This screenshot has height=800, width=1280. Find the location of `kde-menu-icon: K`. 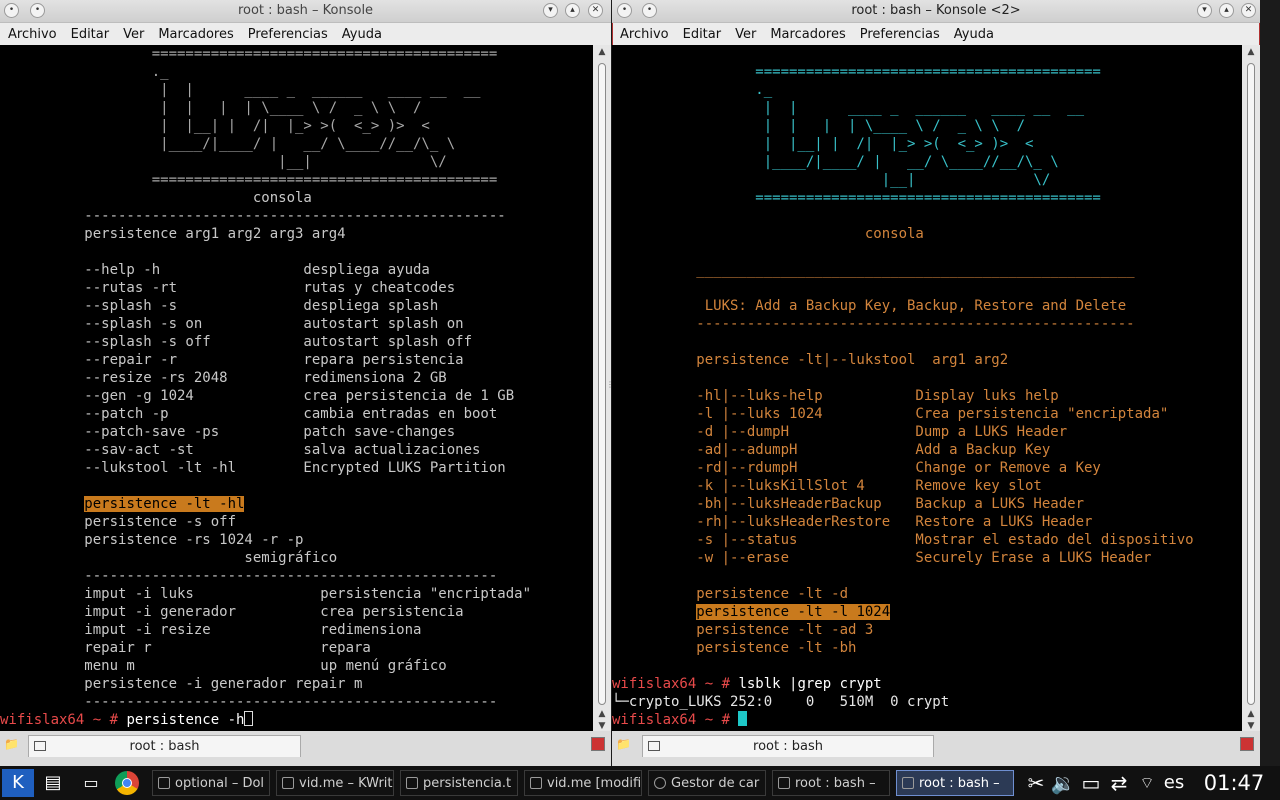

kde-menu-icon: K is located at coordinates (18, 783).